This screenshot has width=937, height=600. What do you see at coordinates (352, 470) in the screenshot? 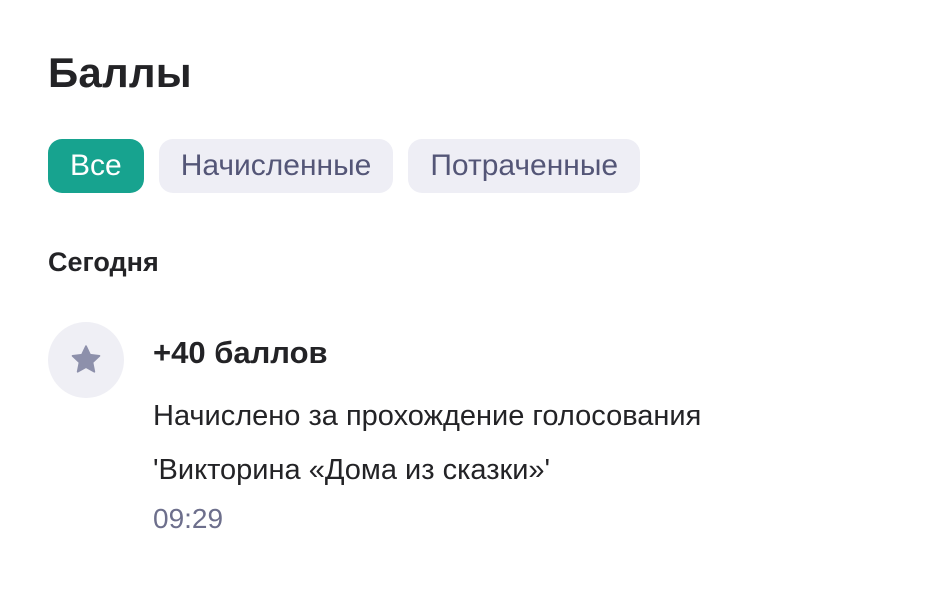
I see `transaction-description-line2: 'Викторина «Дома из сказки»'` at bounding box center [352, 470].